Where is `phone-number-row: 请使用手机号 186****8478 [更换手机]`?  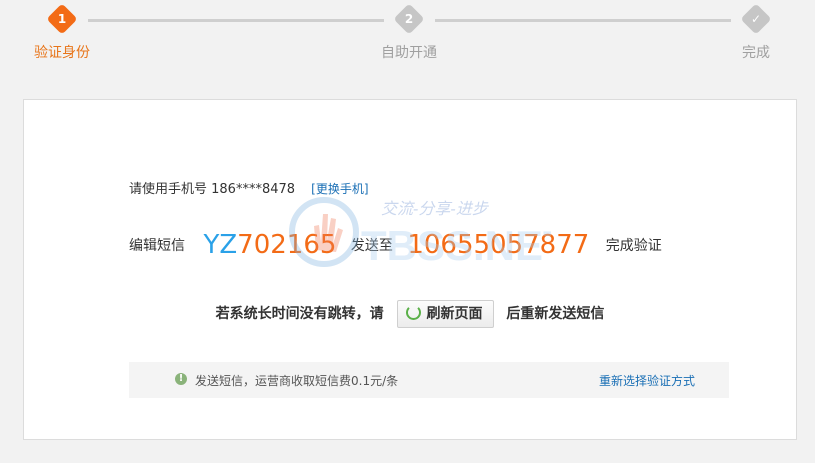
phone-number-row: 请使用手机号 186****8478 [更换手机] is located at coordinates (249, 187).